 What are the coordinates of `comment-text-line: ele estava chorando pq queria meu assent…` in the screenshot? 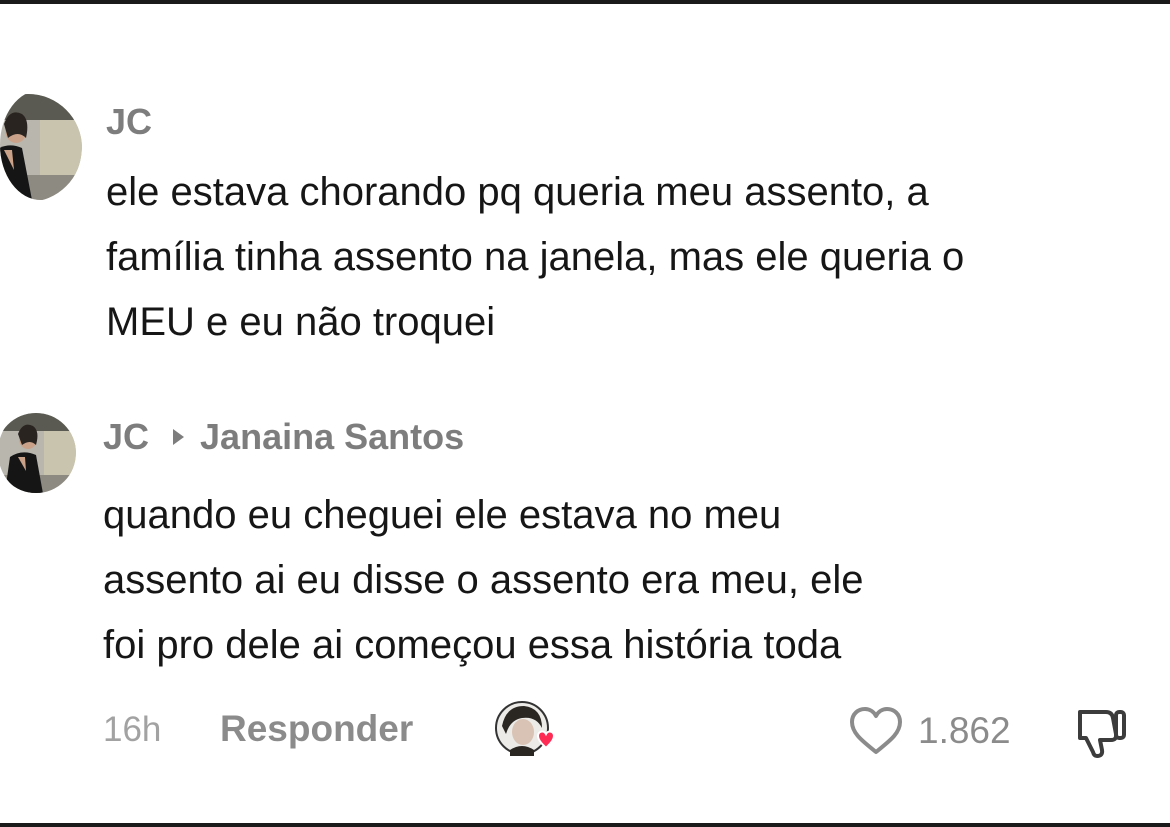 It's located at (517, 192).